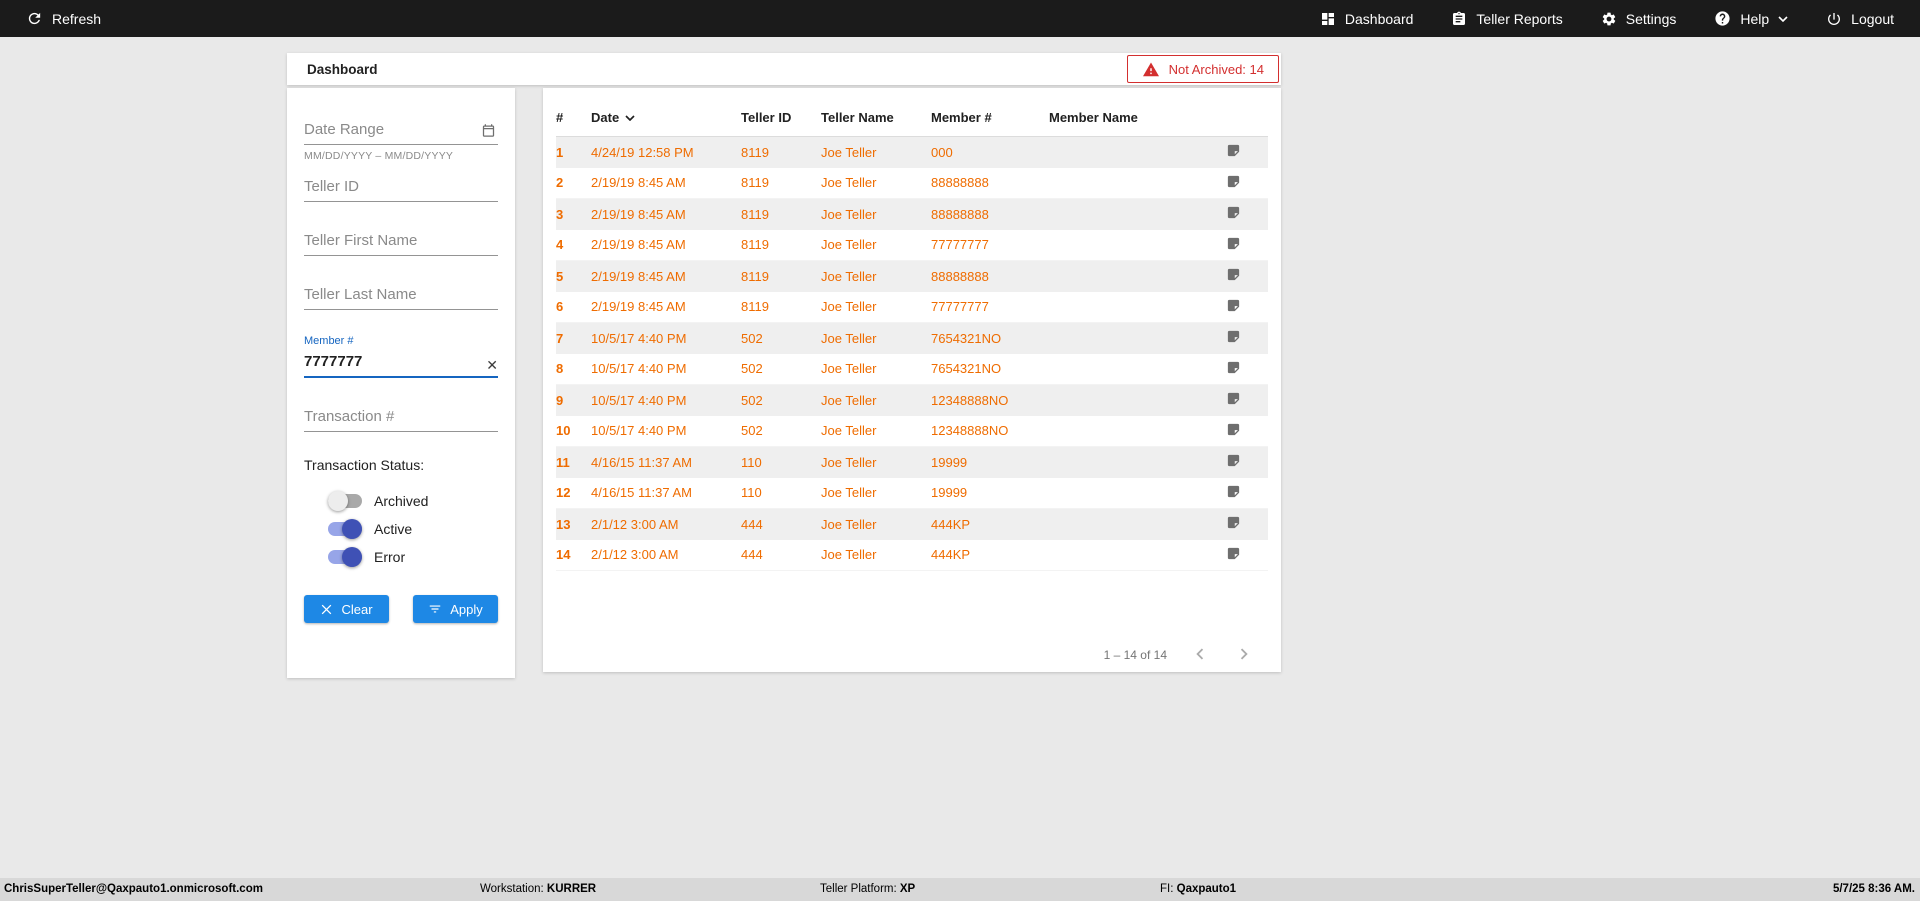  Describe the element at coordinates (364, 465) in the screenshot. I see `transaction-status-label: Transaction Status:` at that location.